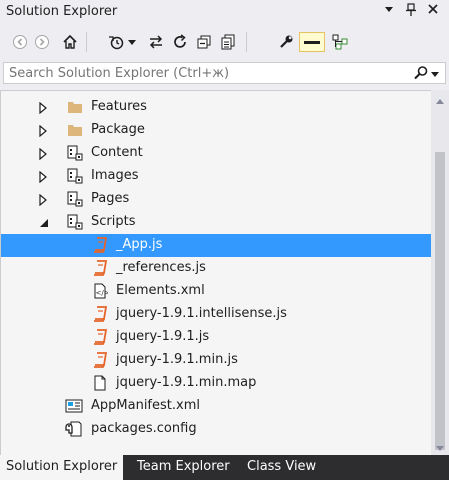 Image resolution: width=449 pixels, height=480 pixels. Describe the element at coordinates (433, 11) in the screenshot. I see `close-icon` at that location.